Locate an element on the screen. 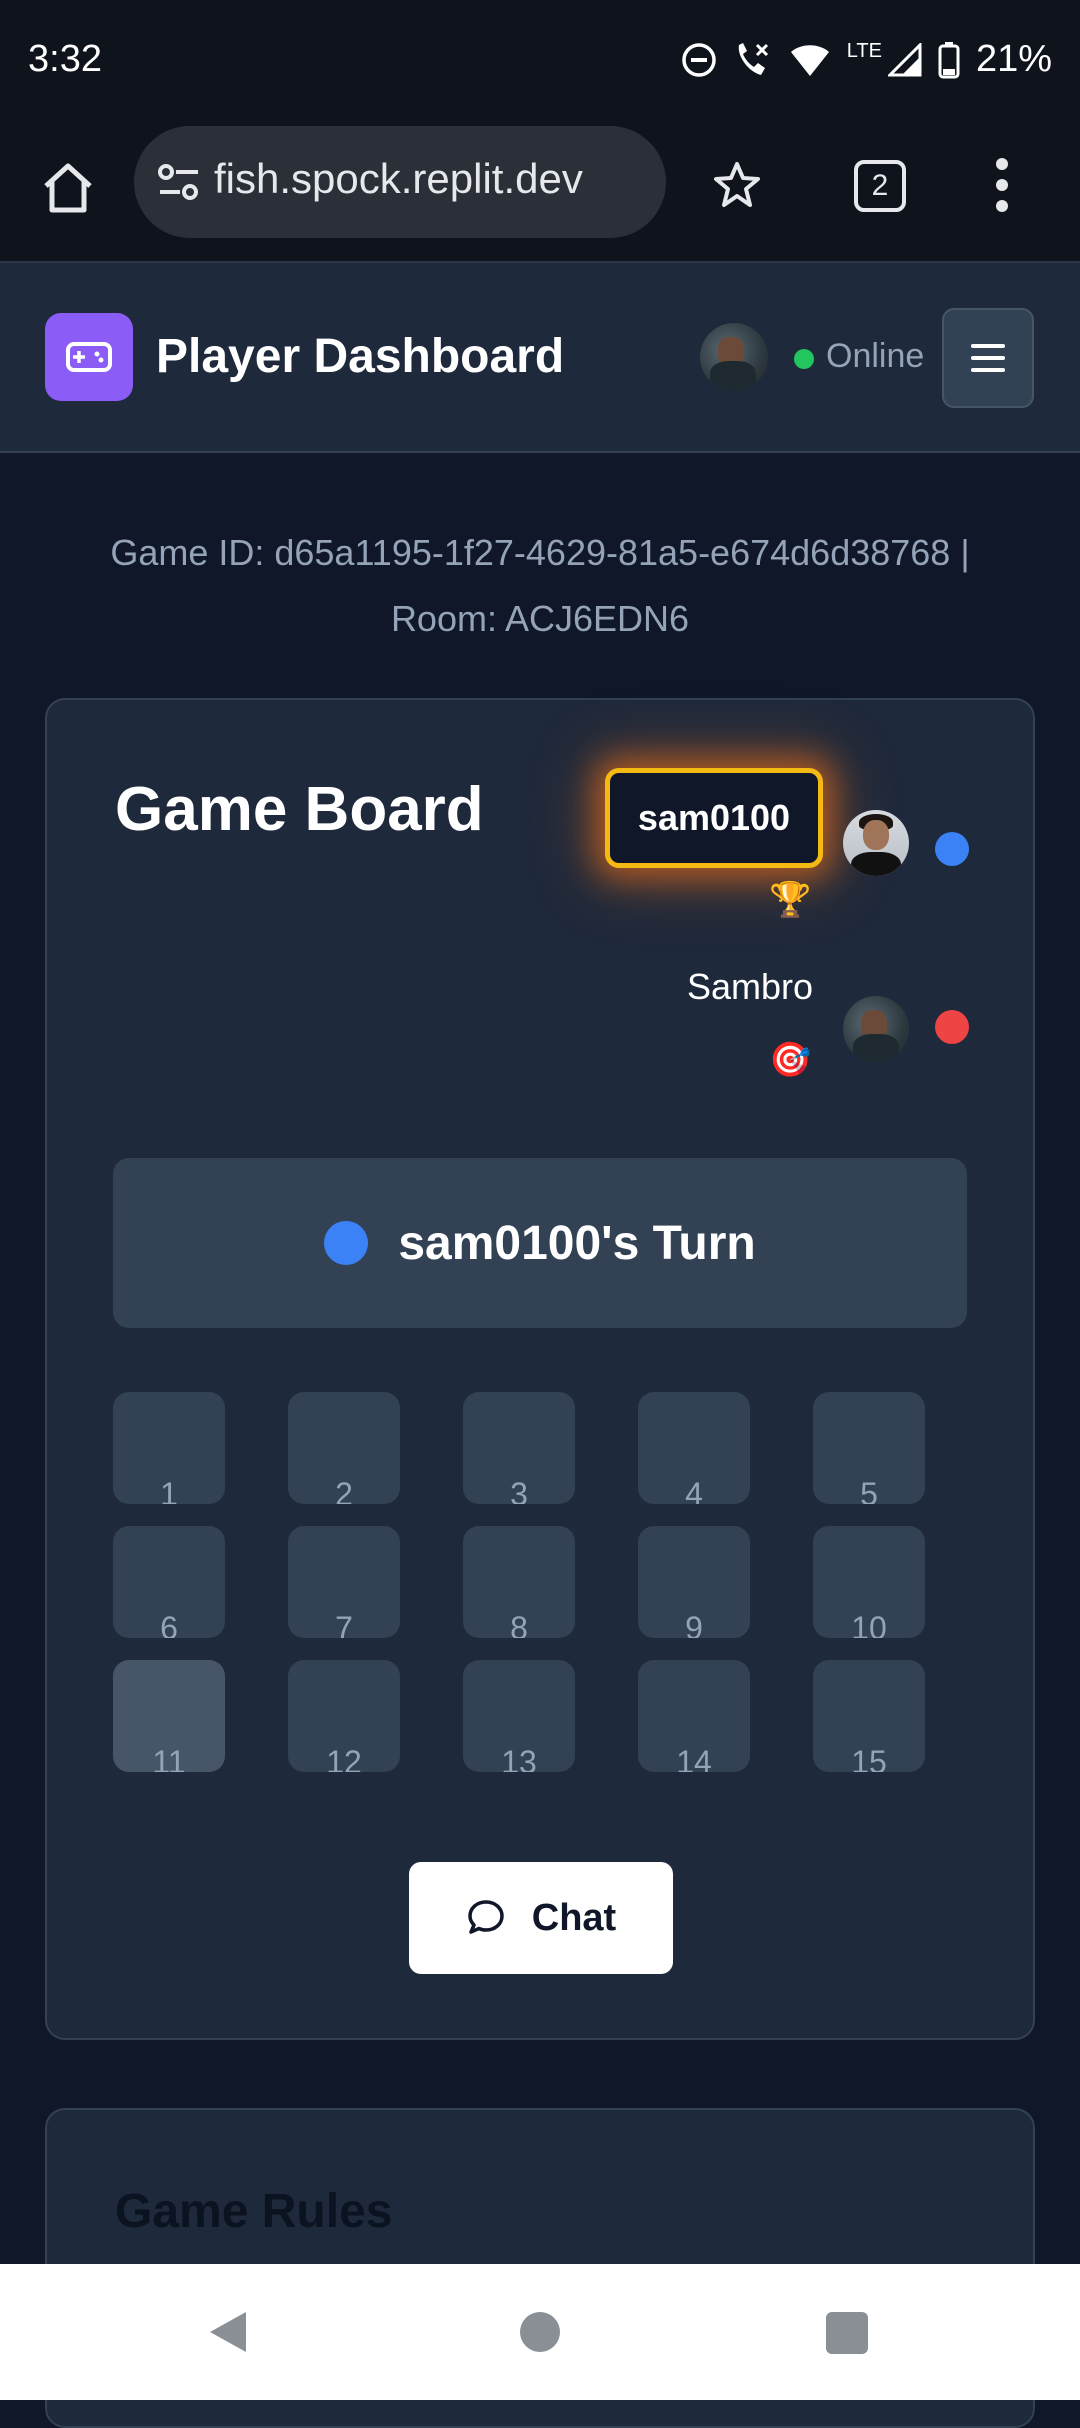 This screenshot has height=2428, width=1080. board-cell-4: 4 is located at coordinates (694, 1448).